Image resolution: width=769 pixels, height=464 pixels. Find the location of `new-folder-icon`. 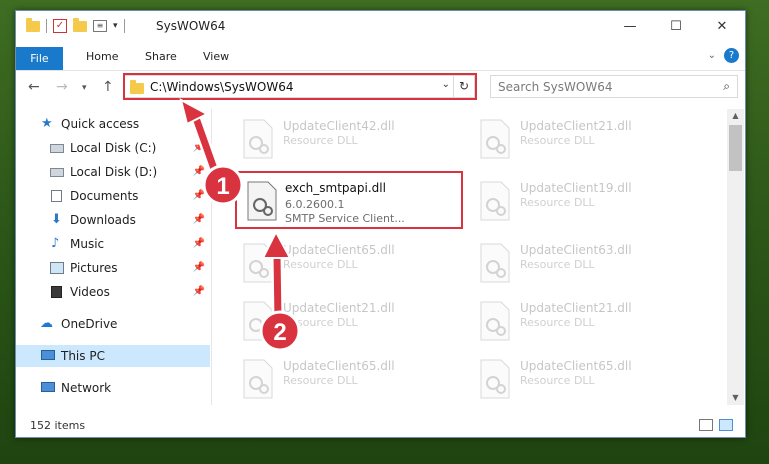

new-folder-icon is located at coordinates (80, 24).